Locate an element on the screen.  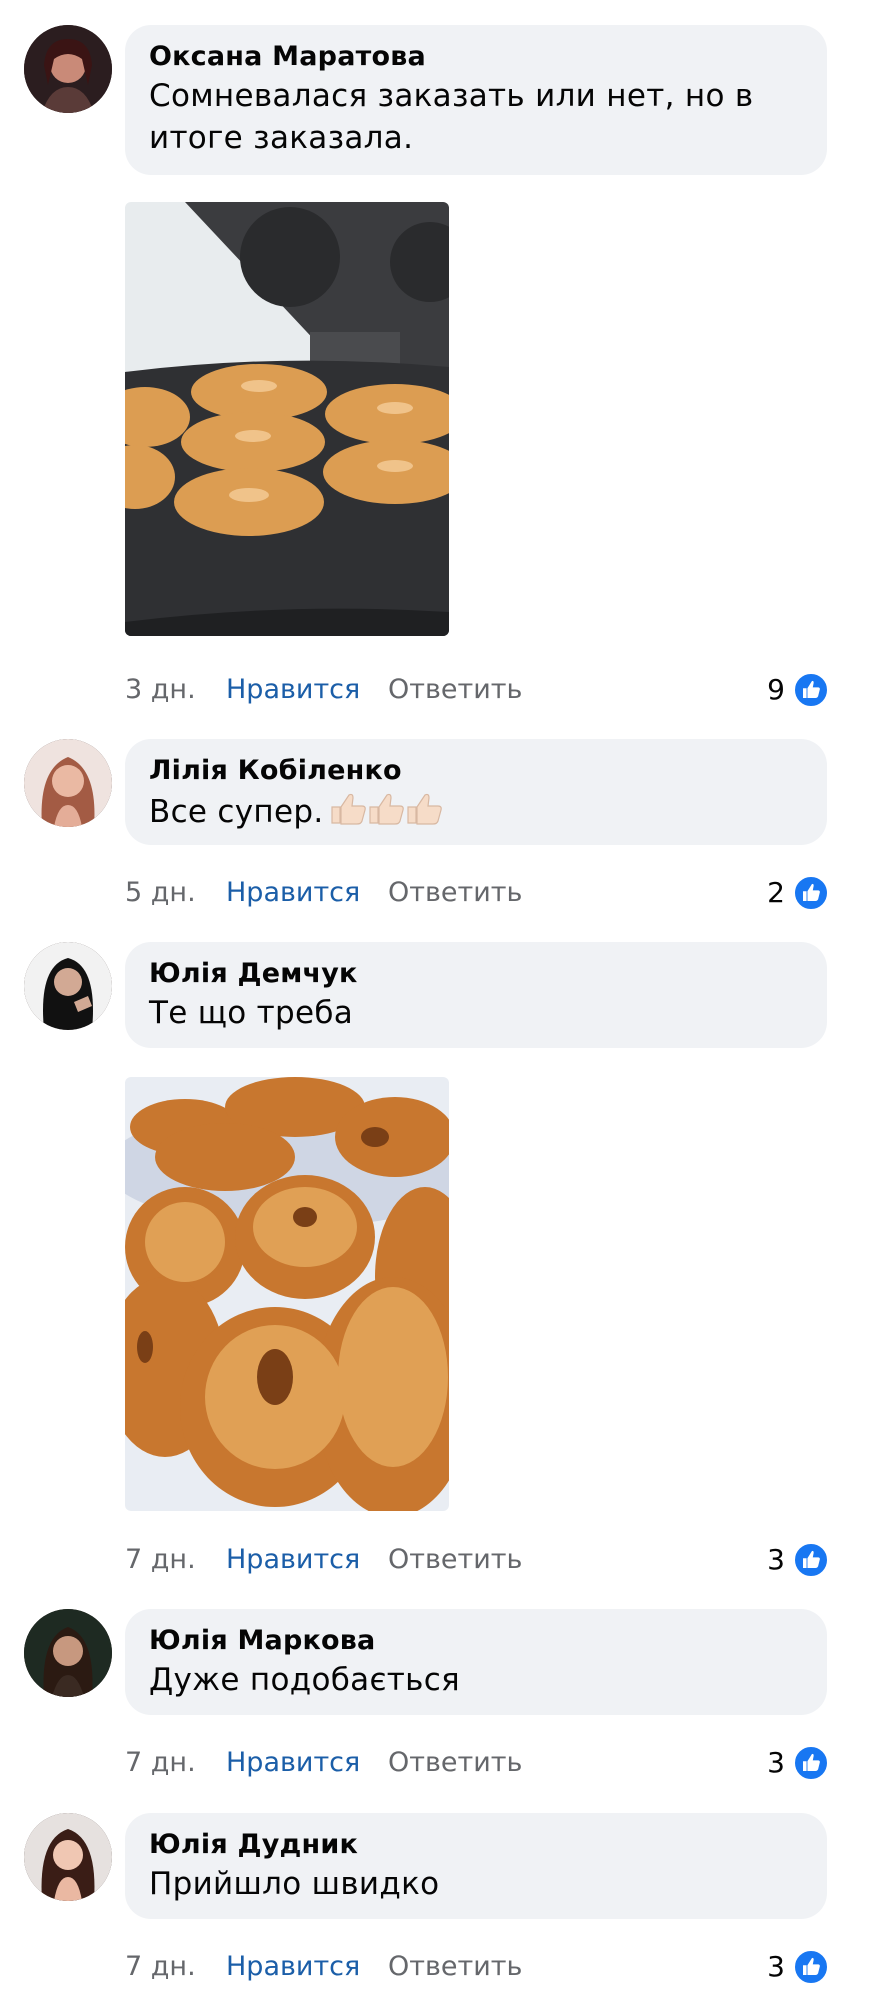
comment-author: Юлія Маркова is located at coordinates (476, 1641).